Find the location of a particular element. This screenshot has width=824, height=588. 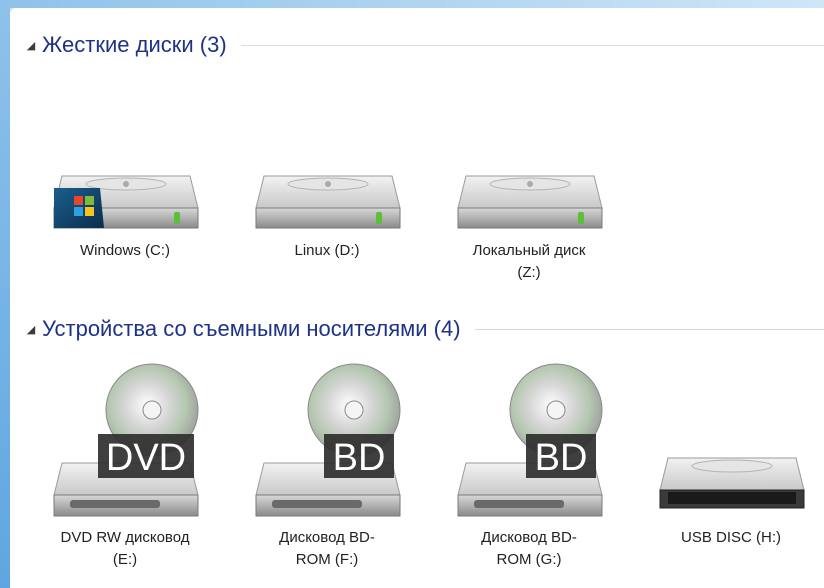

windows-drive-icon is located at coordinates (126, 202).